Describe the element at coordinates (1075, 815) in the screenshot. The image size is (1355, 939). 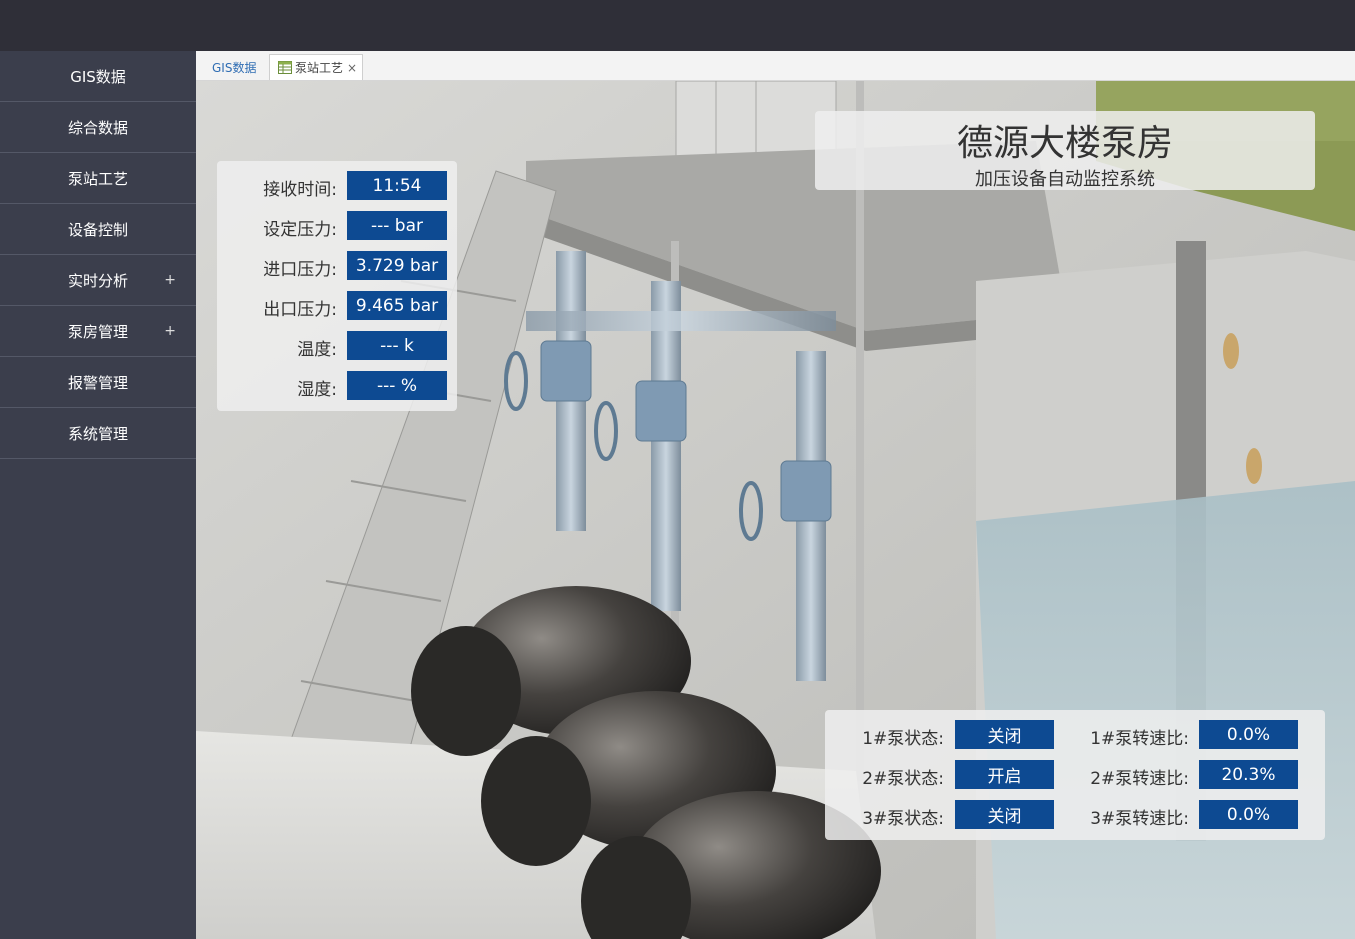
I see `pump-row-3: 3#泵状态: 关闭 3#泵转速比: 0.0%` at that location.